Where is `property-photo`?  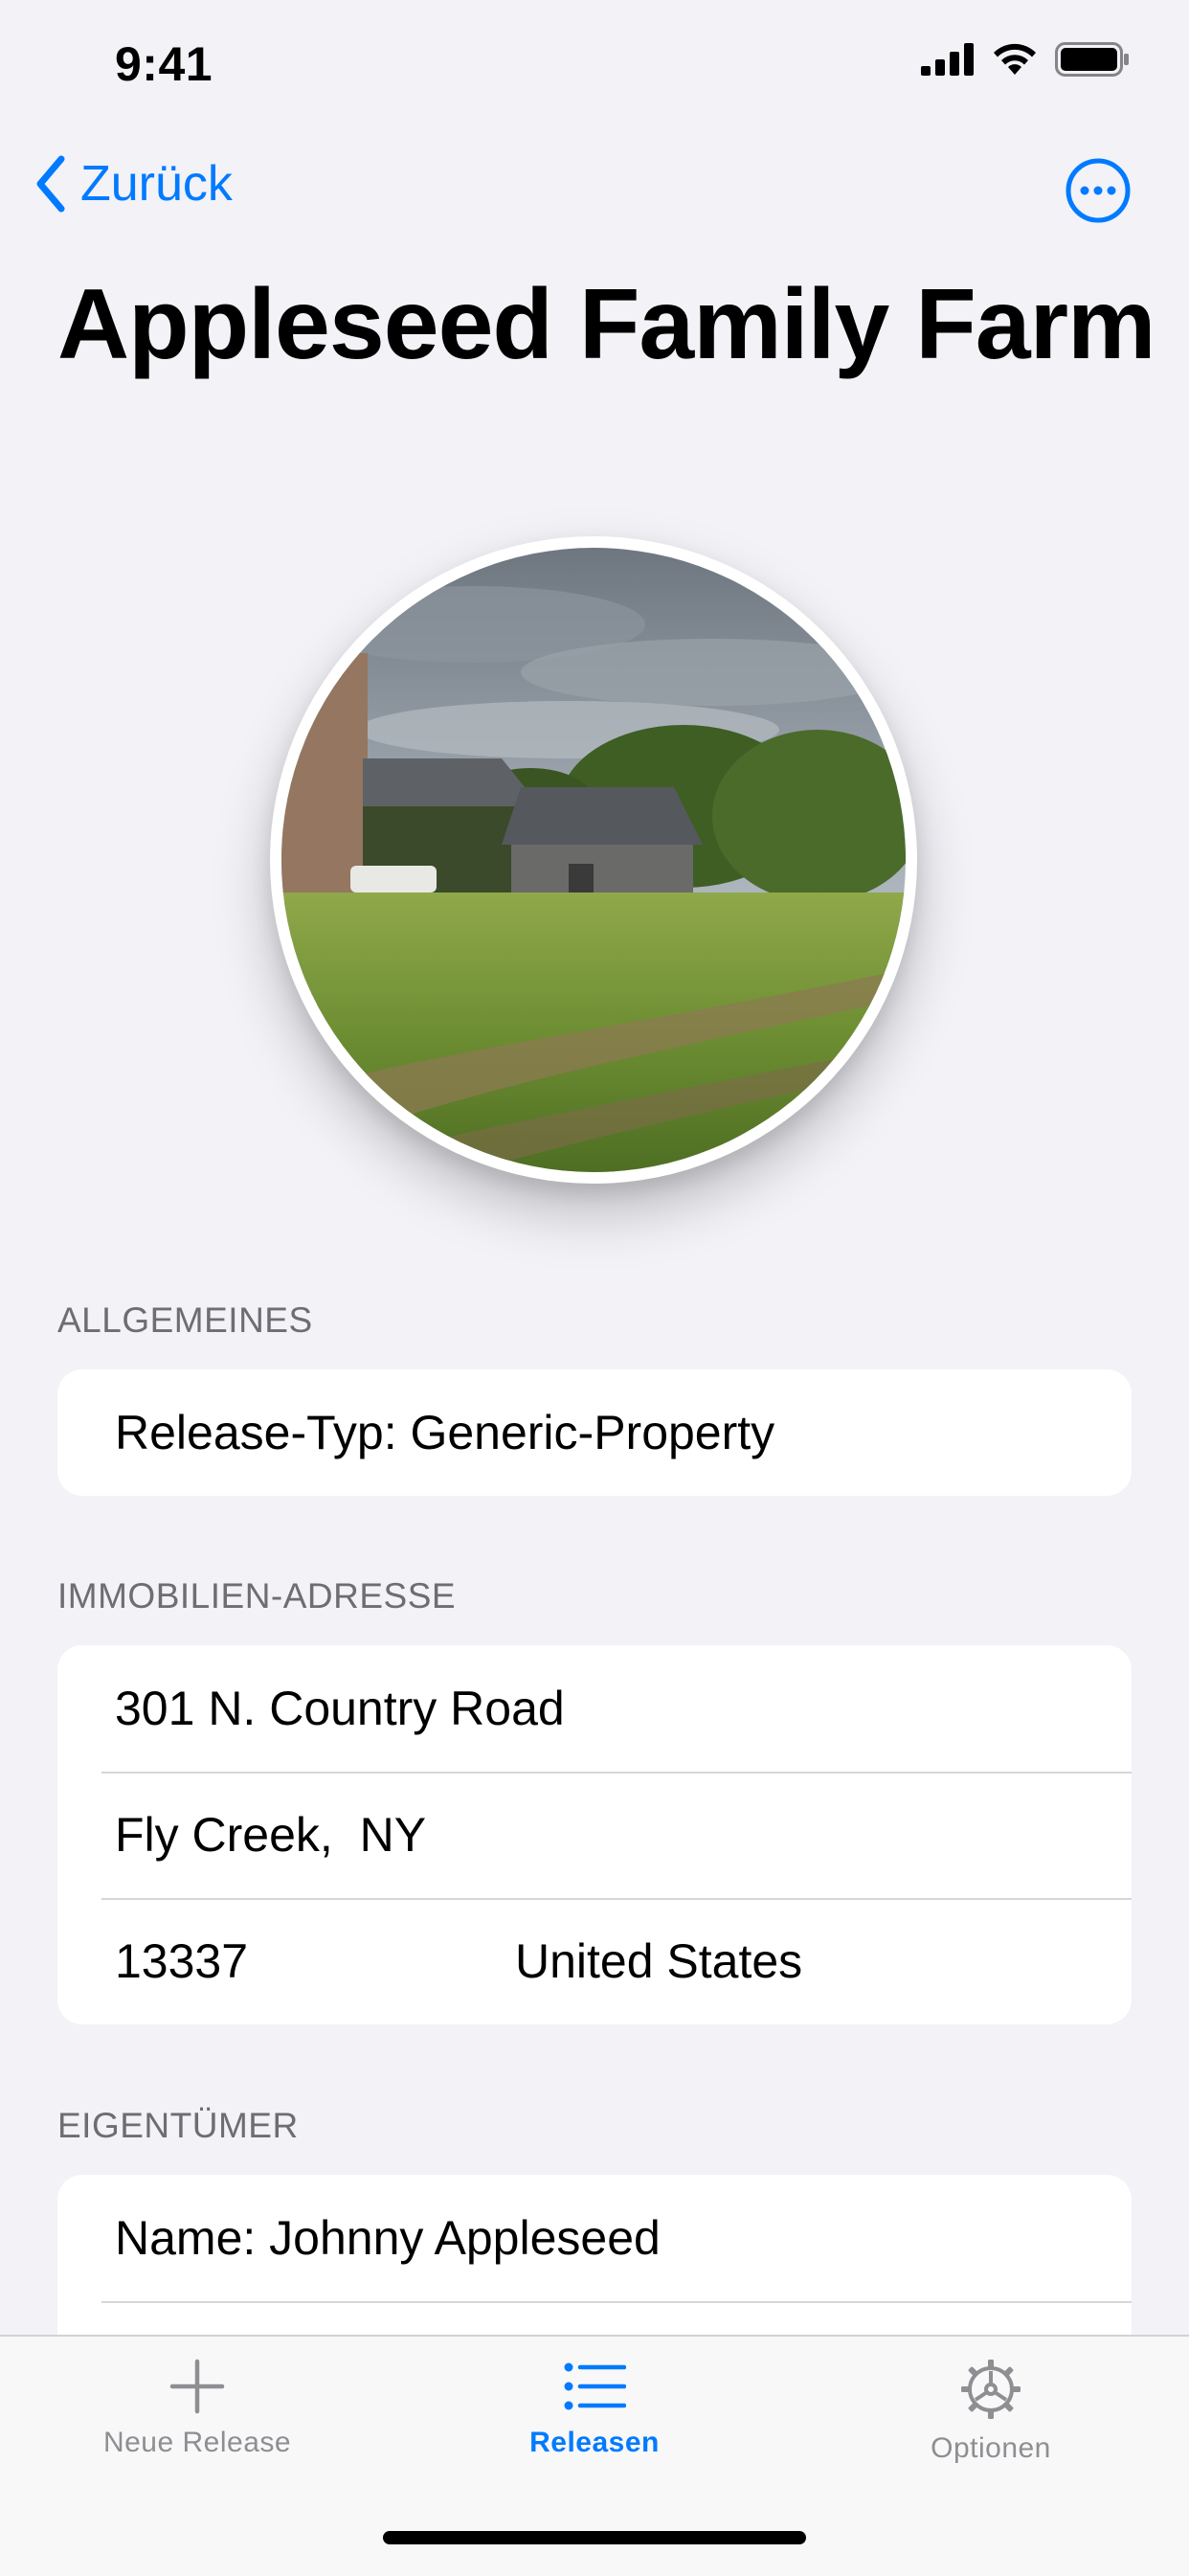 property-photo is located at coordinates (593, 860).